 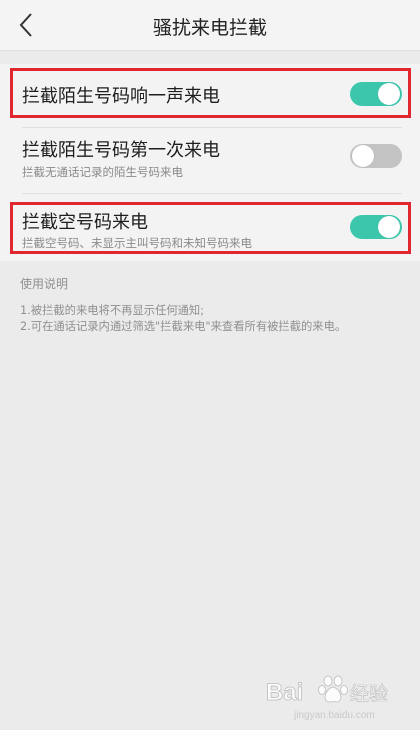 What do you see at coordinates (44, 284) in the screenshot?
I see `instructions-heading: 使用说明` at bounding box center [44, 284].